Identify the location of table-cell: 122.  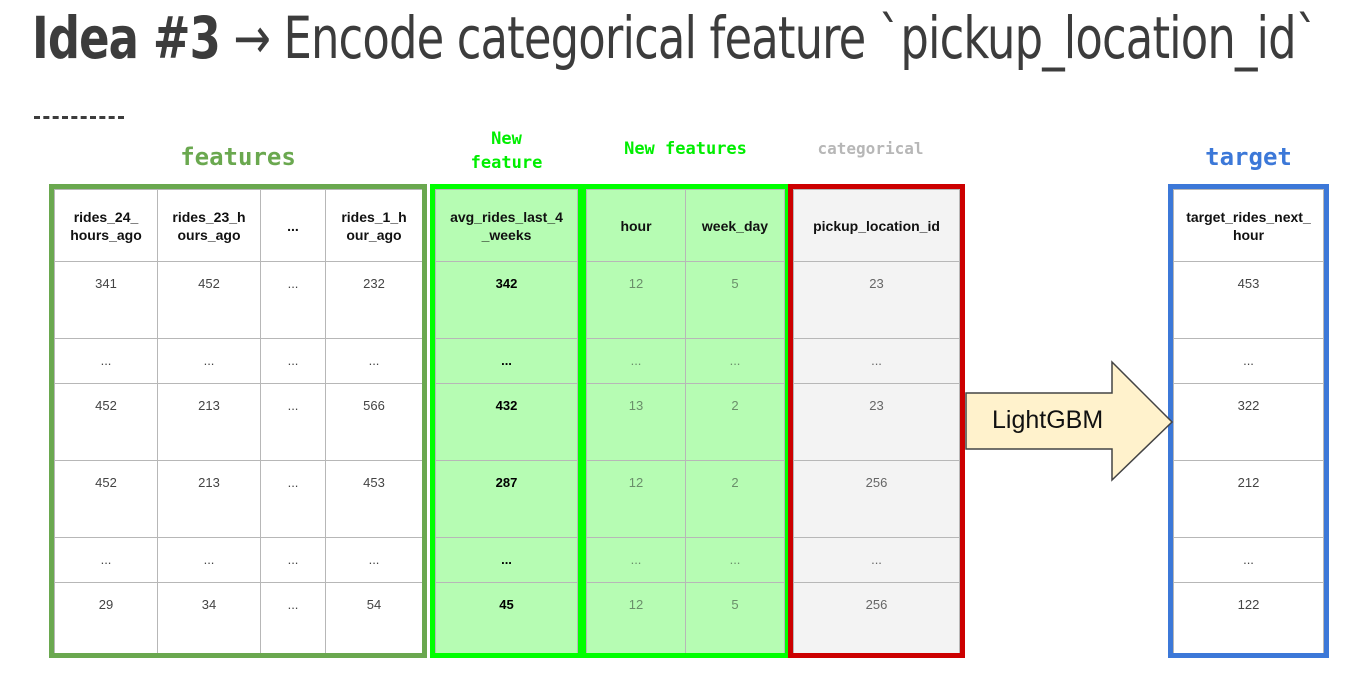
(1248, 617).